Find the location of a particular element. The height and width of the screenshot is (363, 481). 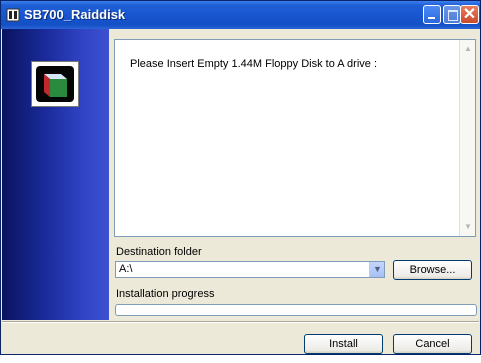

install-button: Install is located at coordinates (343, 344).